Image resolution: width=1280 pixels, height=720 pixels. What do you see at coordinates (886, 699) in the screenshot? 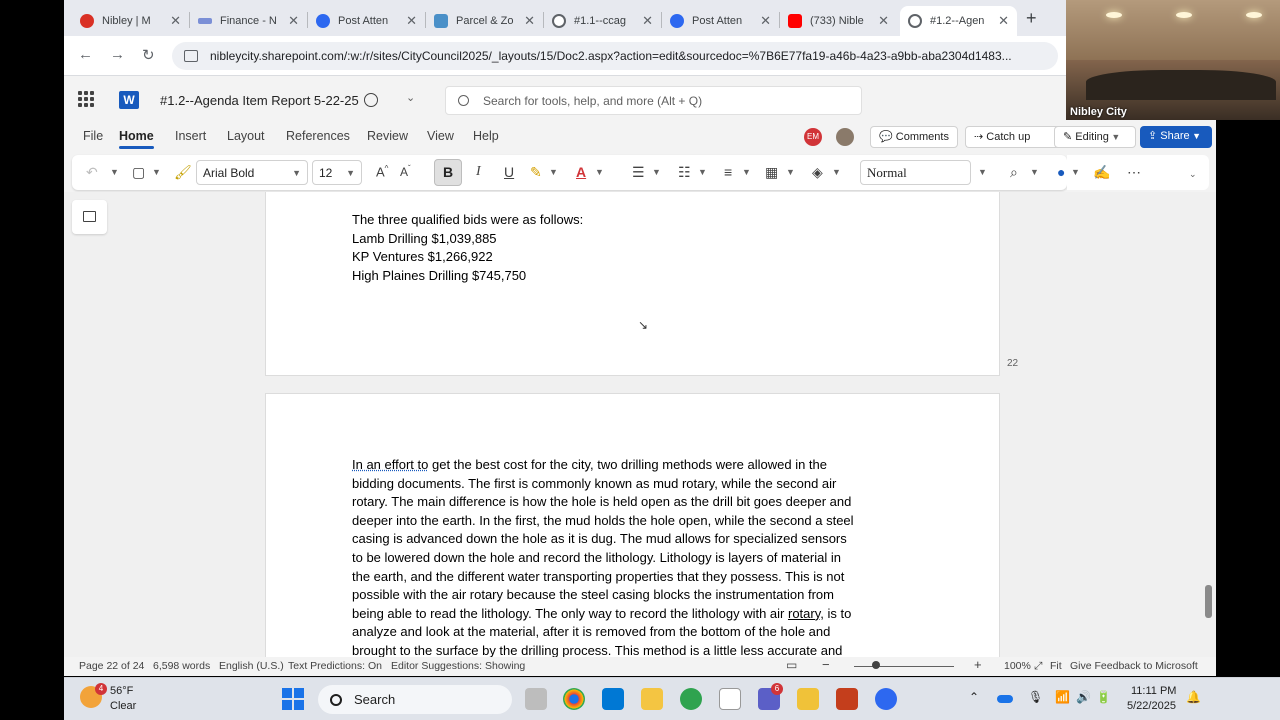
I see `zoom-icon` at bounding box center [886, 699].